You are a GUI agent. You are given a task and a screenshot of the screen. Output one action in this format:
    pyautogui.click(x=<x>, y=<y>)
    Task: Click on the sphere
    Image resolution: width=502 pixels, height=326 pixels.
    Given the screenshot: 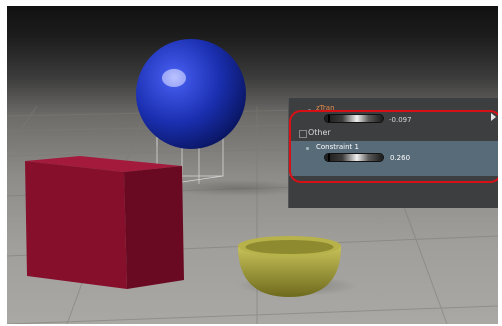 What is the action you would take?
    pyautogui.click(x=191, y=94)
    